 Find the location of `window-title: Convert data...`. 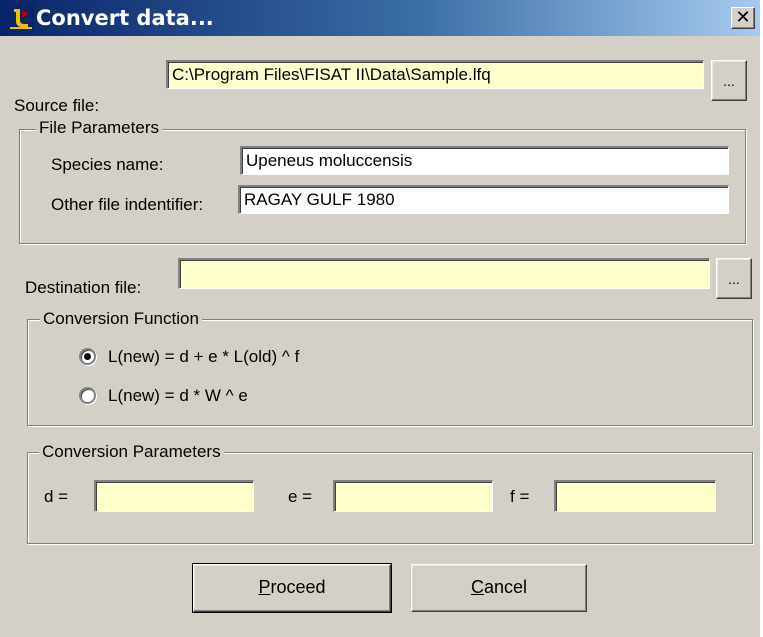

window-title: Convert data... is located at coordinates (125, 18).